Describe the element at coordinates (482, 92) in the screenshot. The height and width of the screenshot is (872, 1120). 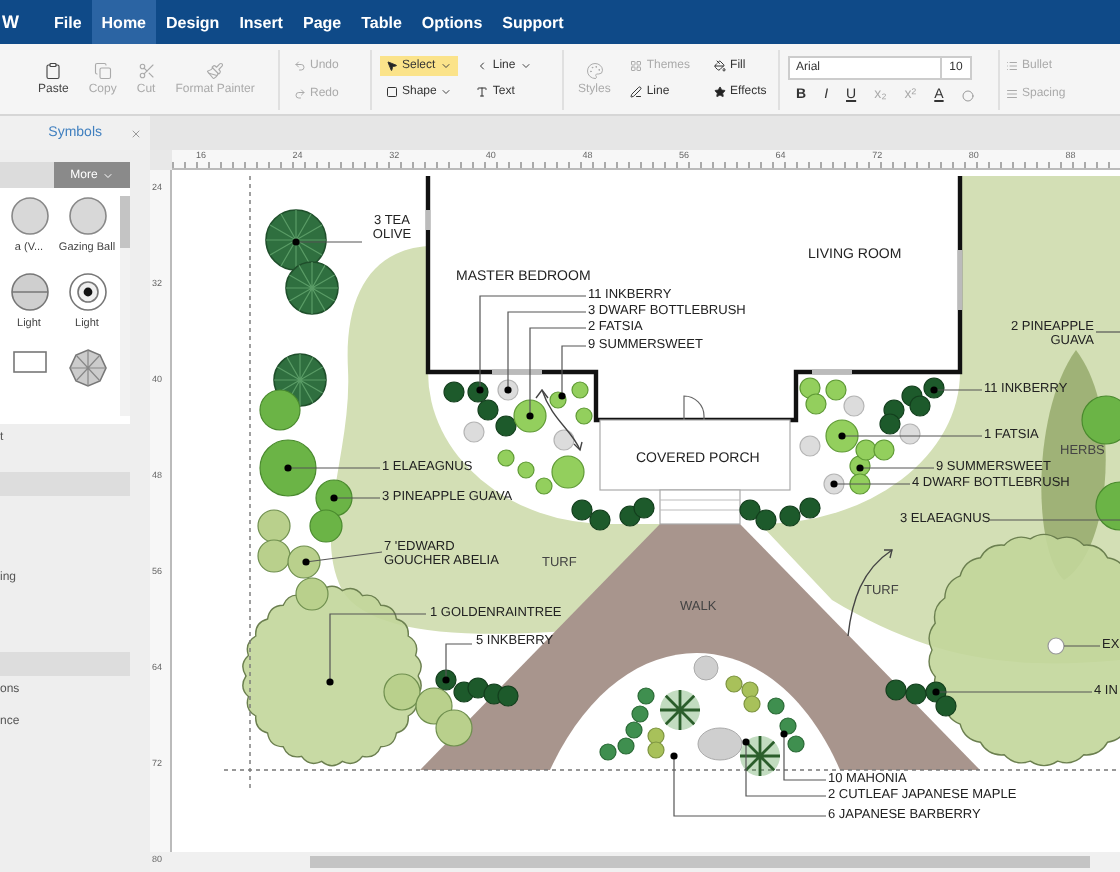
I see `letter-icon` at that location.